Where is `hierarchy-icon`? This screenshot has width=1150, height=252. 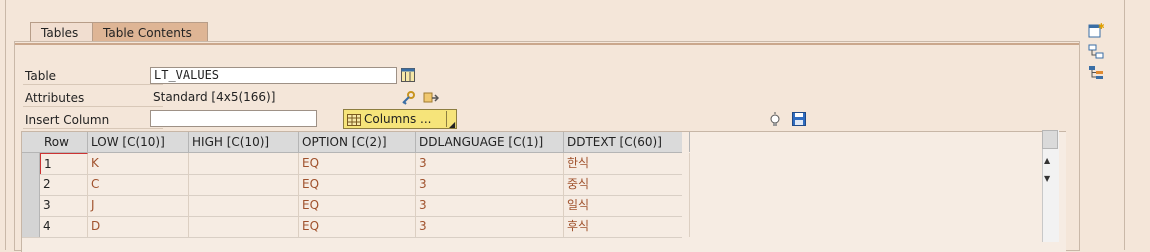 hierarchy-icon is located at coordinates (1096, 73).